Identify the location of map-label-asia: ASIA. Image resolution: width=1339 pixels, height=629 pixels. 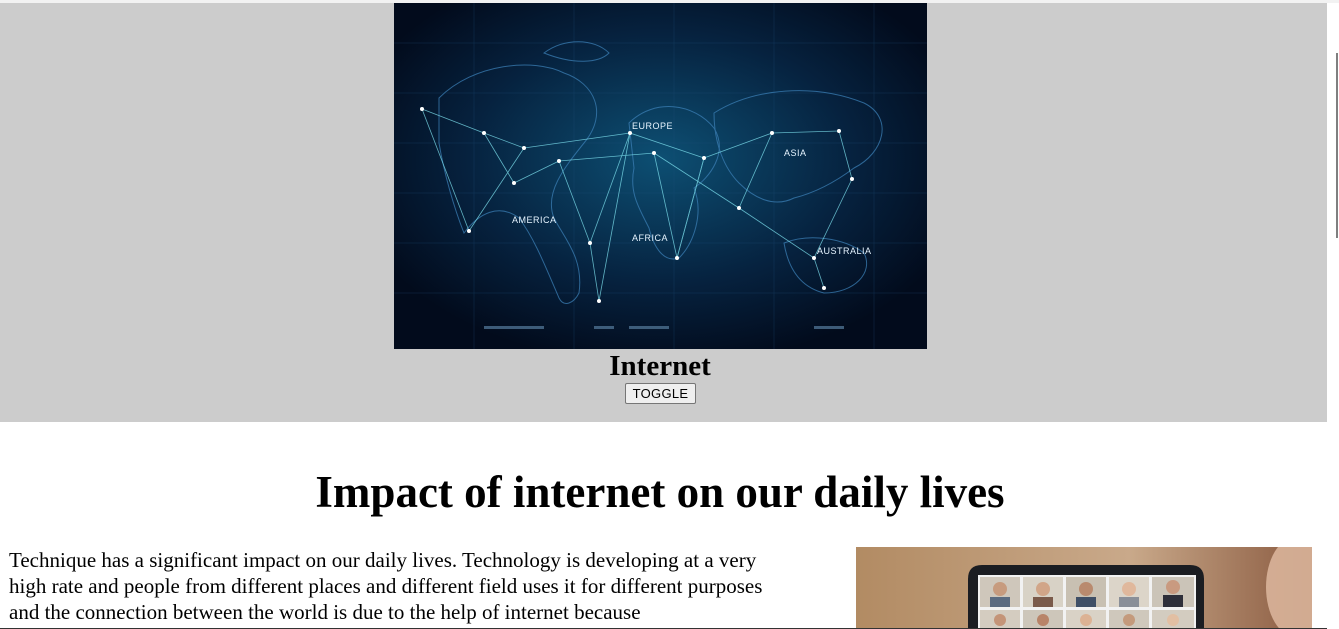
(795, 153).